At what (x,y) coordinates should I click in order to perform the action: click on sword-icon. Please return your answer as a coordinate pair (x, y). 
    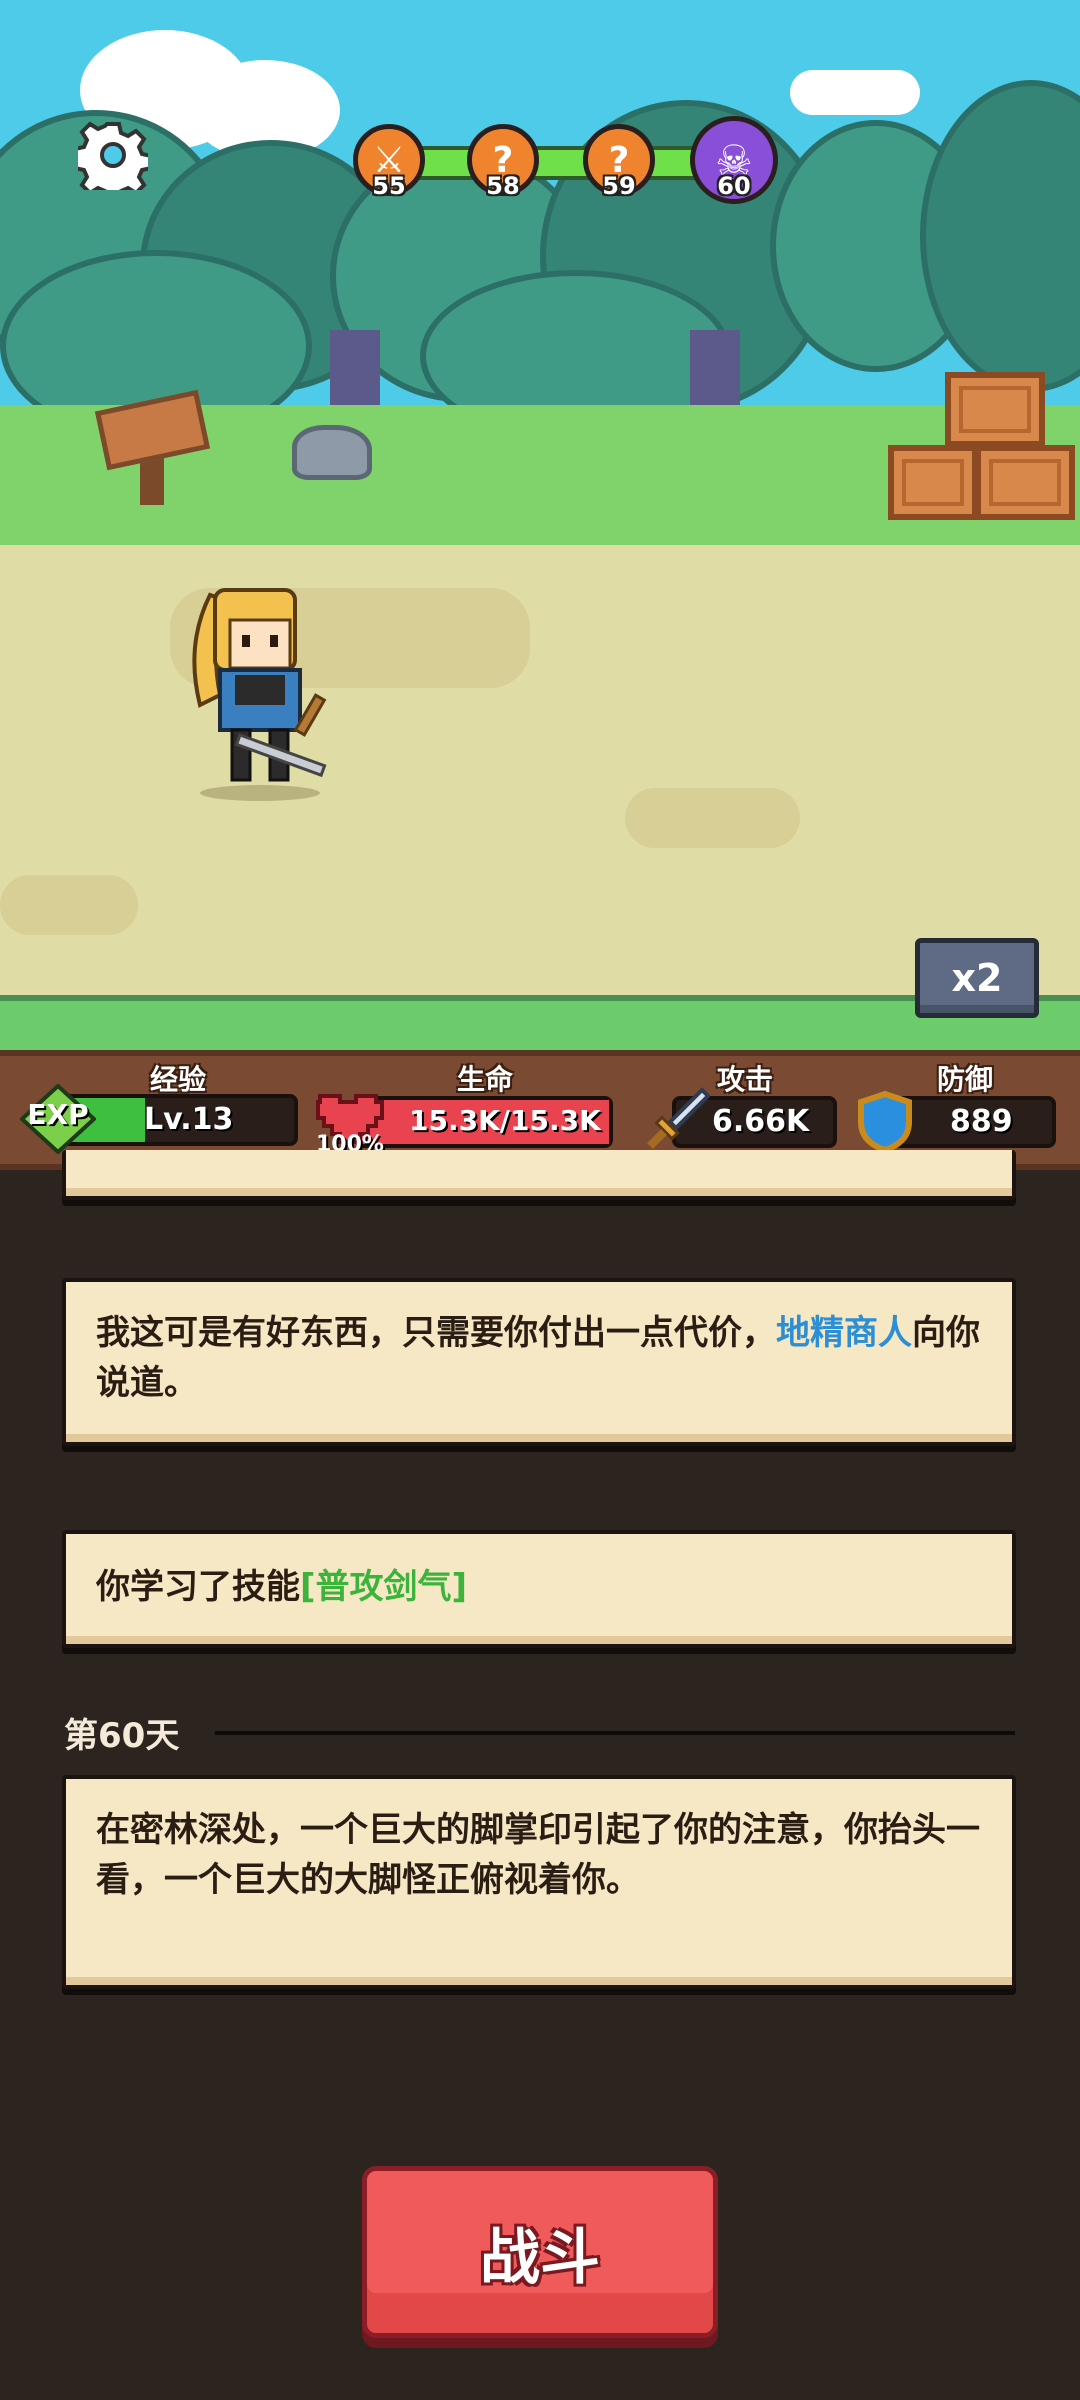
    Looking at the image, I should click on (675, 1121).